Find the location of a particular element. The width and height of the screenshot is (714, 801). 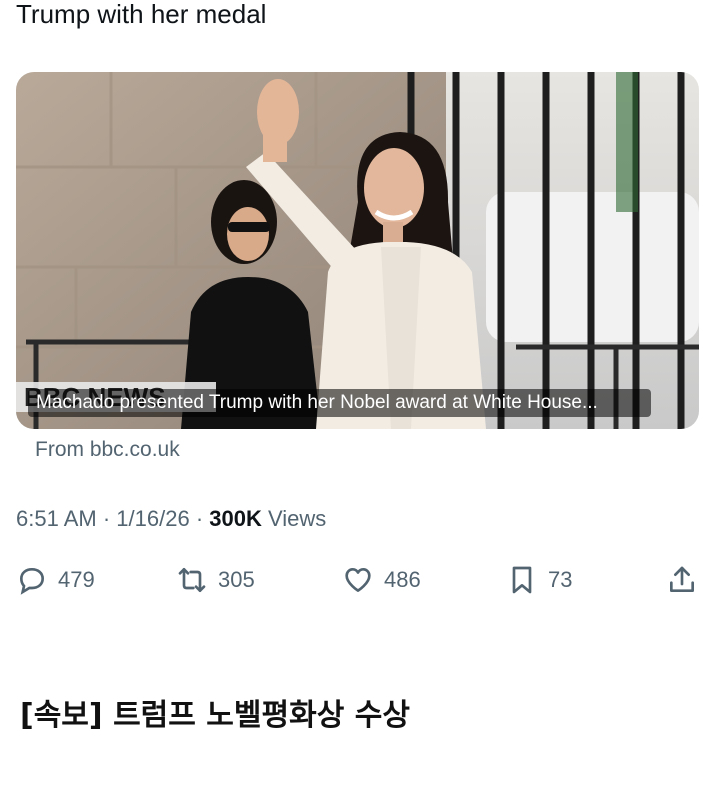

tweet-meta: 6:51 AM · 1/16/26 · 300K Views is located at coordinates (171, 519).